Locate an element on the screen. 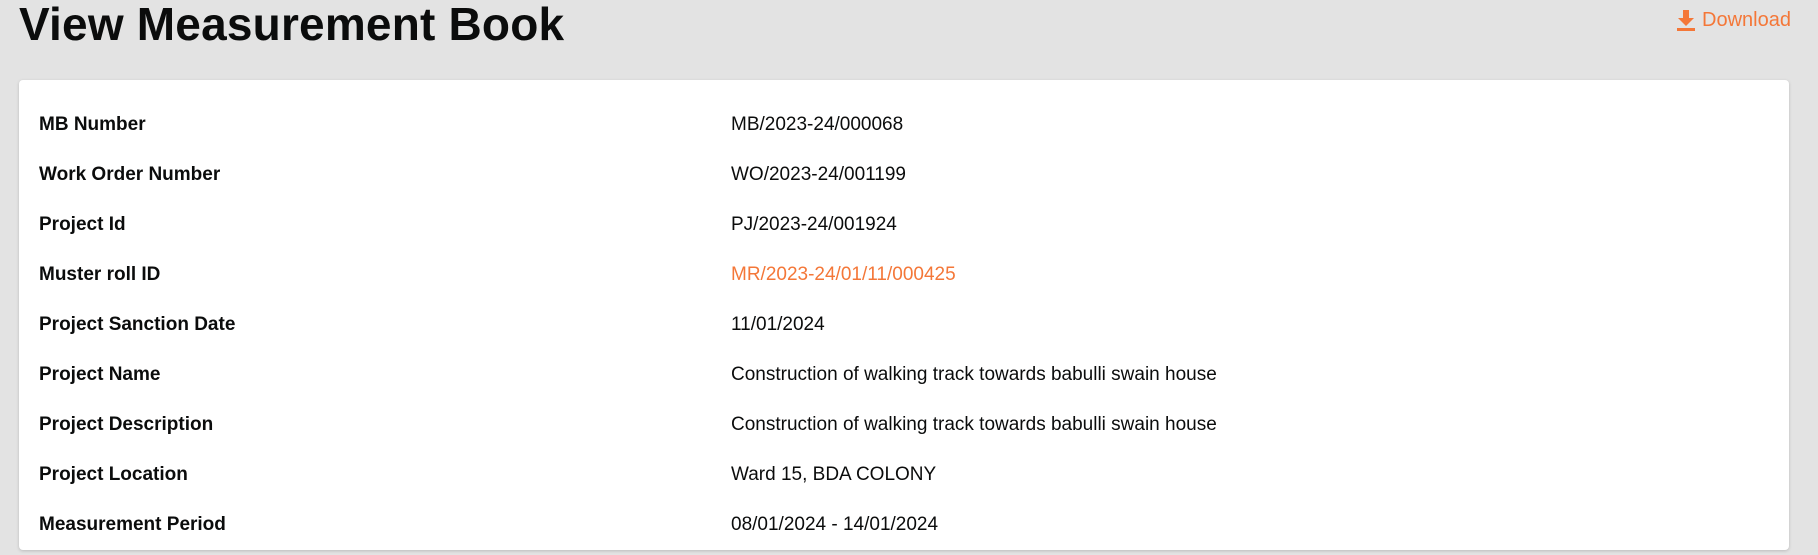  detail-value: PJ/2023-24/001924 is located at coordinates (814, 224).